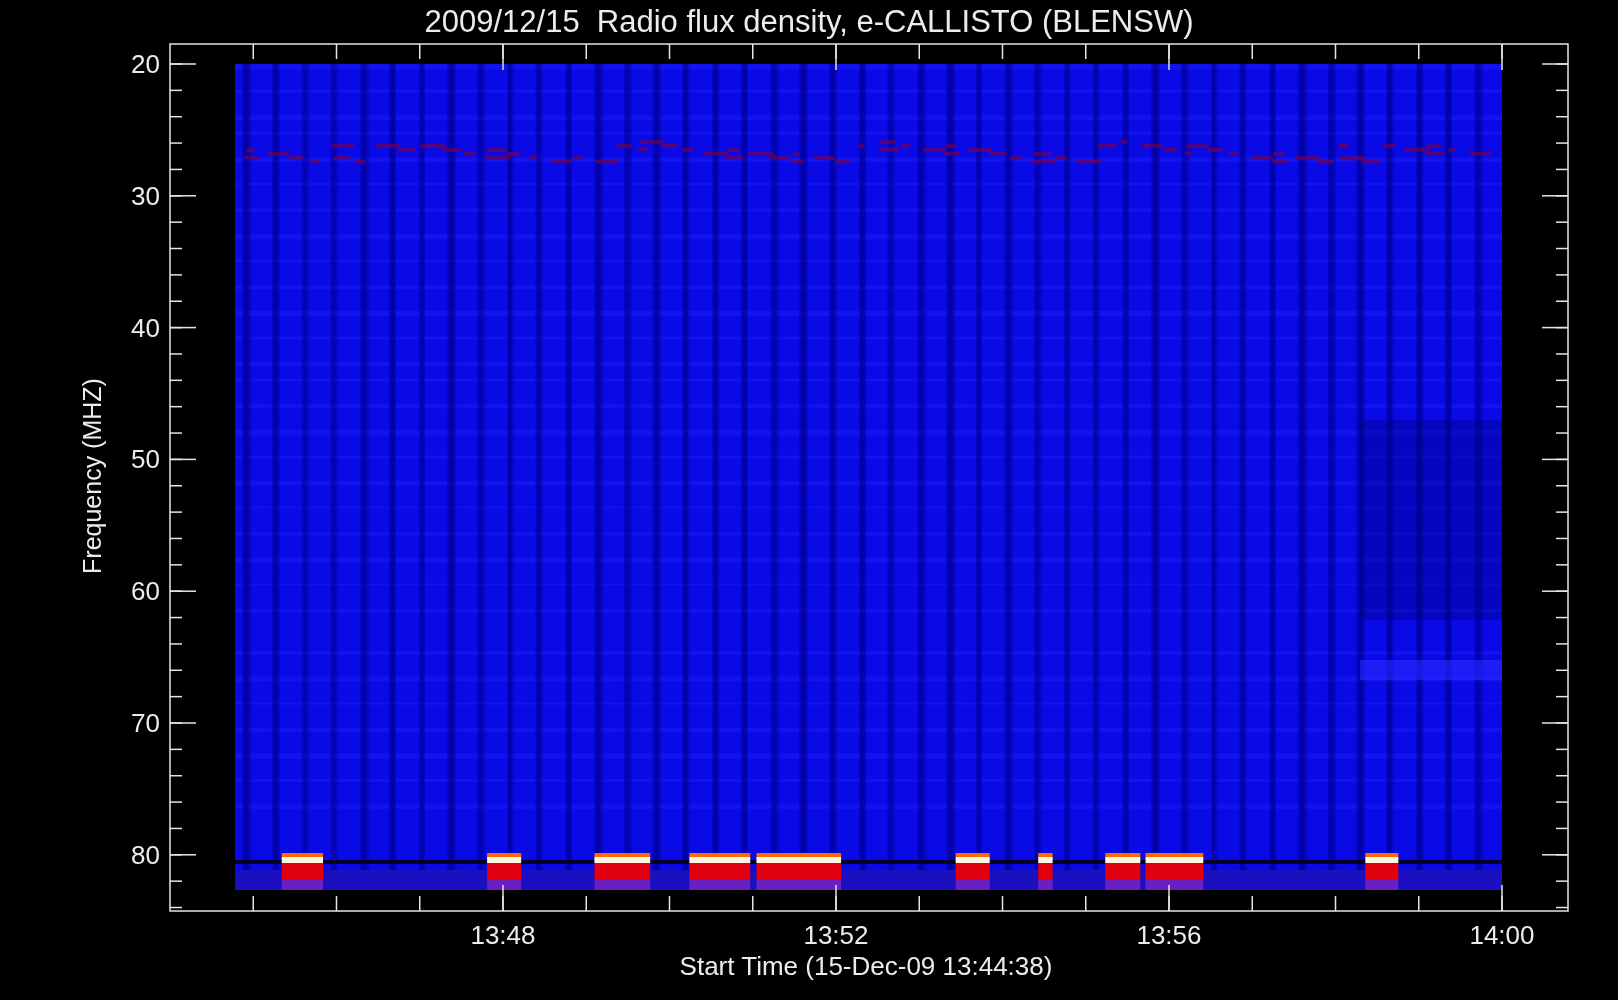  What do you see at coordinates (1502, 935) in the screenshot?
I see `x-tick-label: 14:00` at bounding box center [1502, 935].